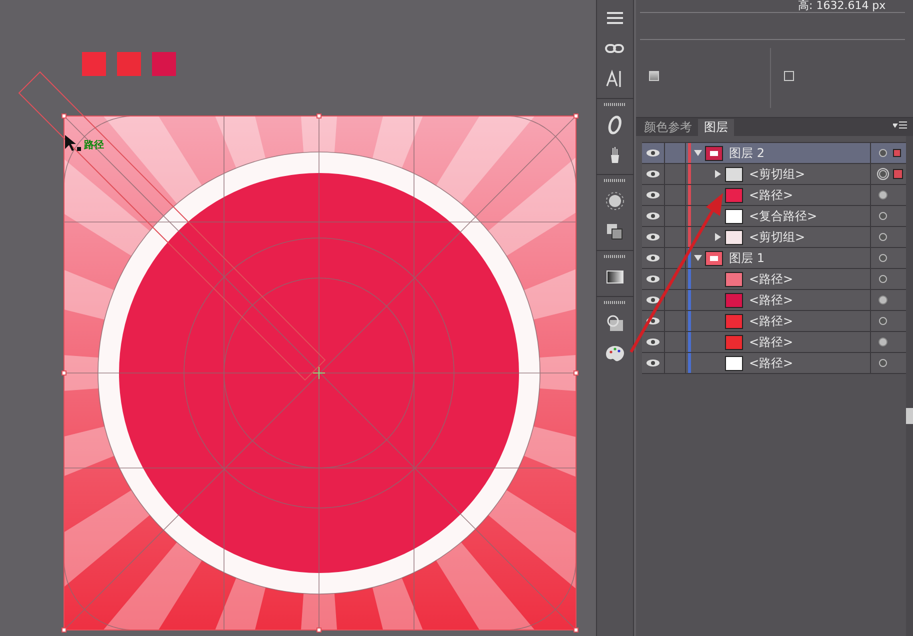  I want to click on sublayer-row: <复合路径>, so click(774, 216).